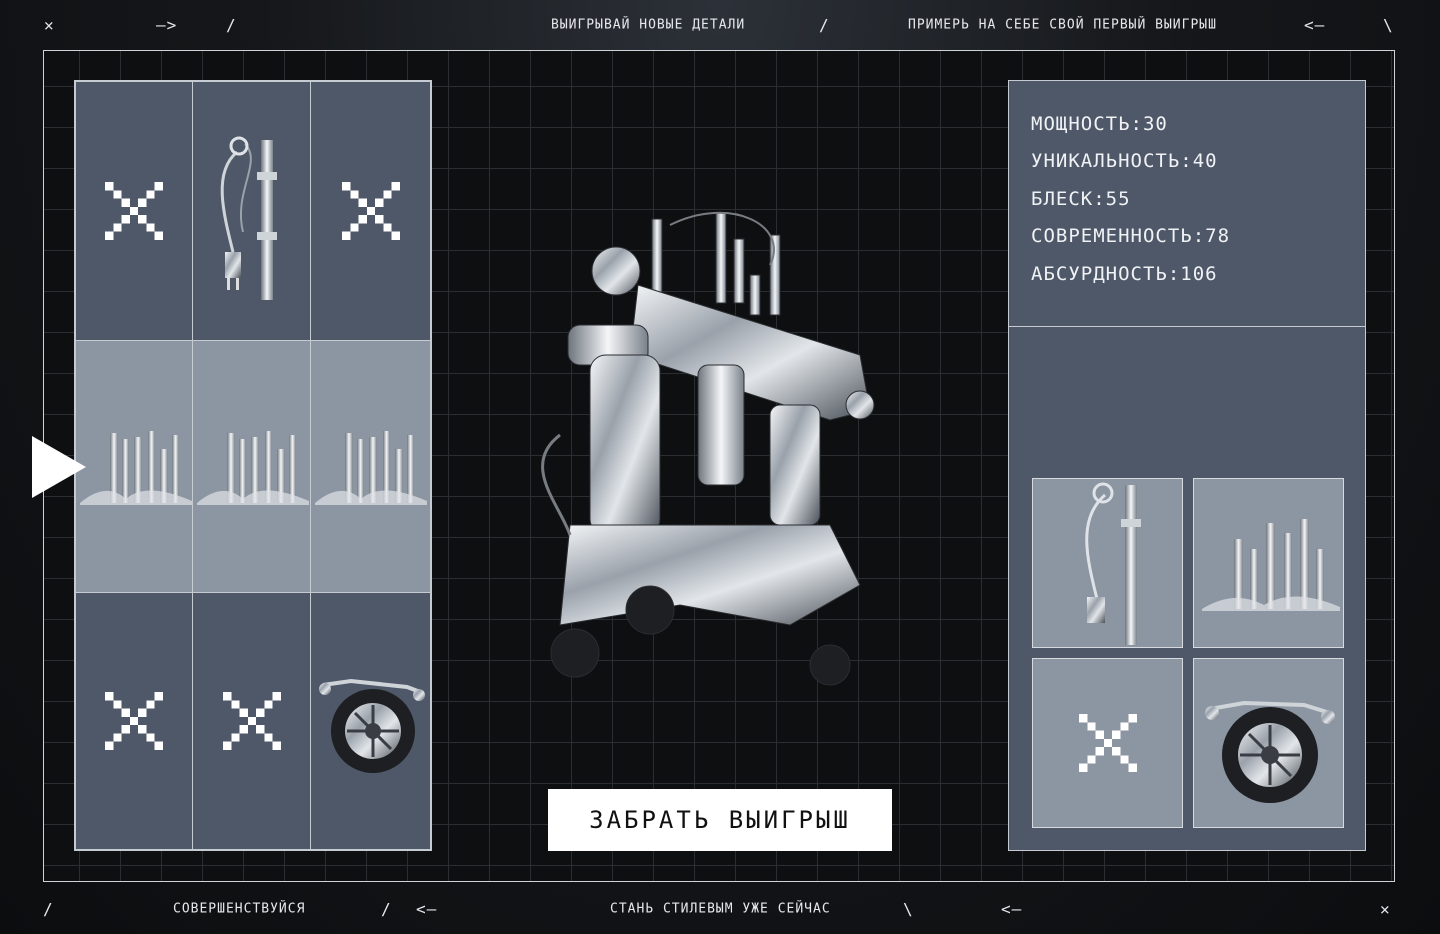 Image resolution: width=1440 pixels, height=934 pixels. Describe the element at coordinates (1187, 589) in the screenshot. I see `inventory-panel` at that location.